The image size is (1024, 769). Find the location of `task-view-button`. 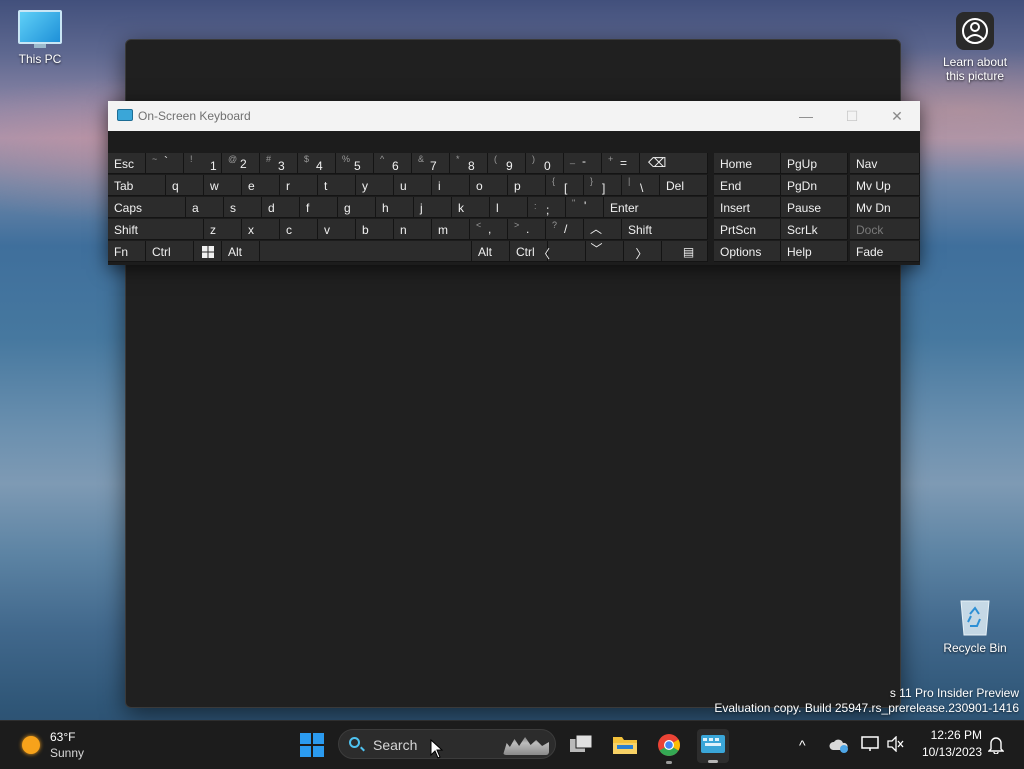

task-view-button is located at coordinates (581, 745).